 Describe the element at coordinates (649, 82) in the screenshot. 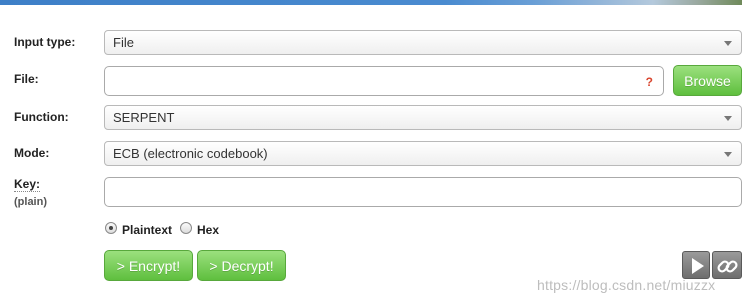

I see `help-icon: ?` at that location.